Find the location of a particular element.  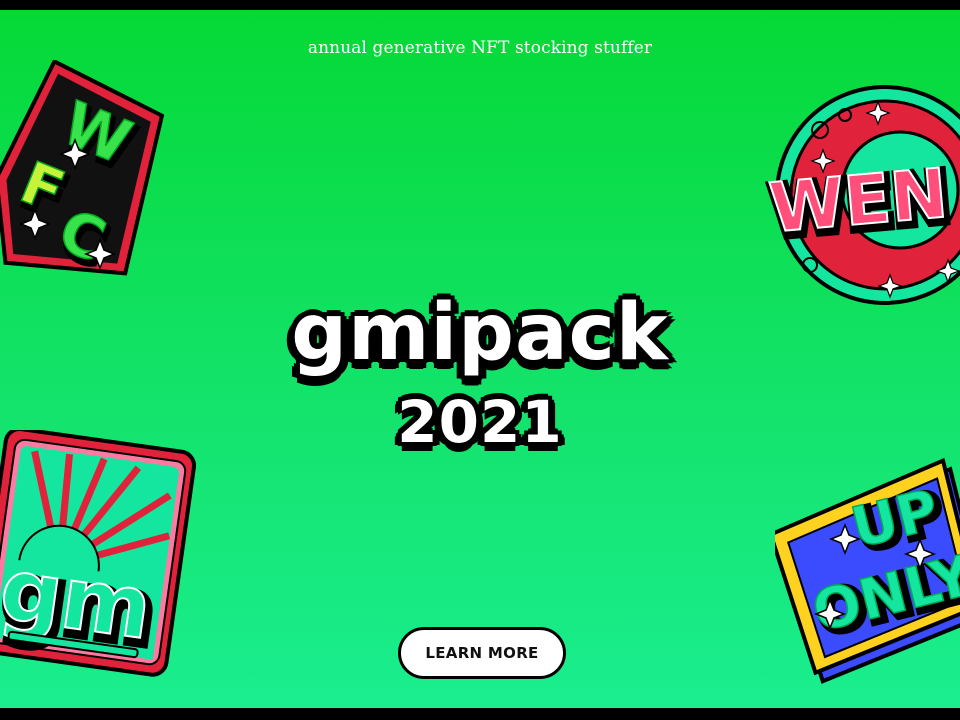

wen-sticker: WEN WEN is located at coordinates (862, 195).